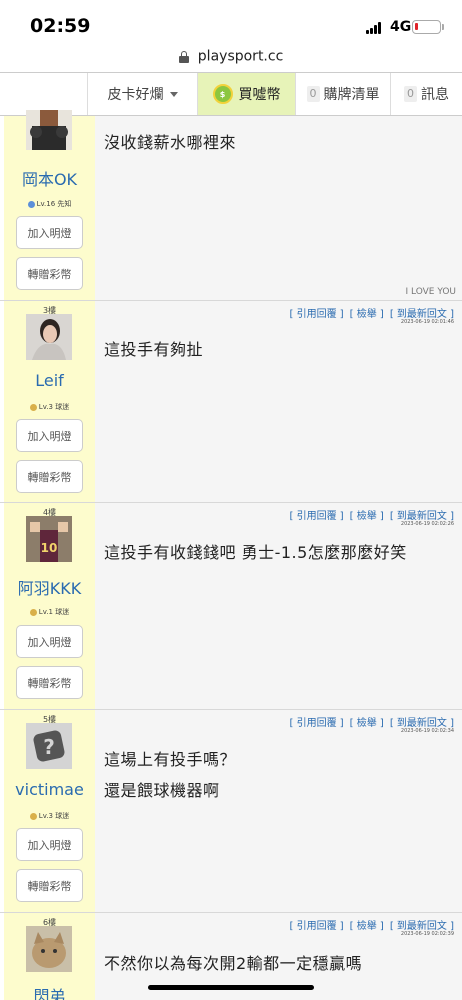 Image resolution: width=462 pixels, height=1000 pixels. I want to click on post-time: 2023-06-19 02:01:46, so click(427, 322).